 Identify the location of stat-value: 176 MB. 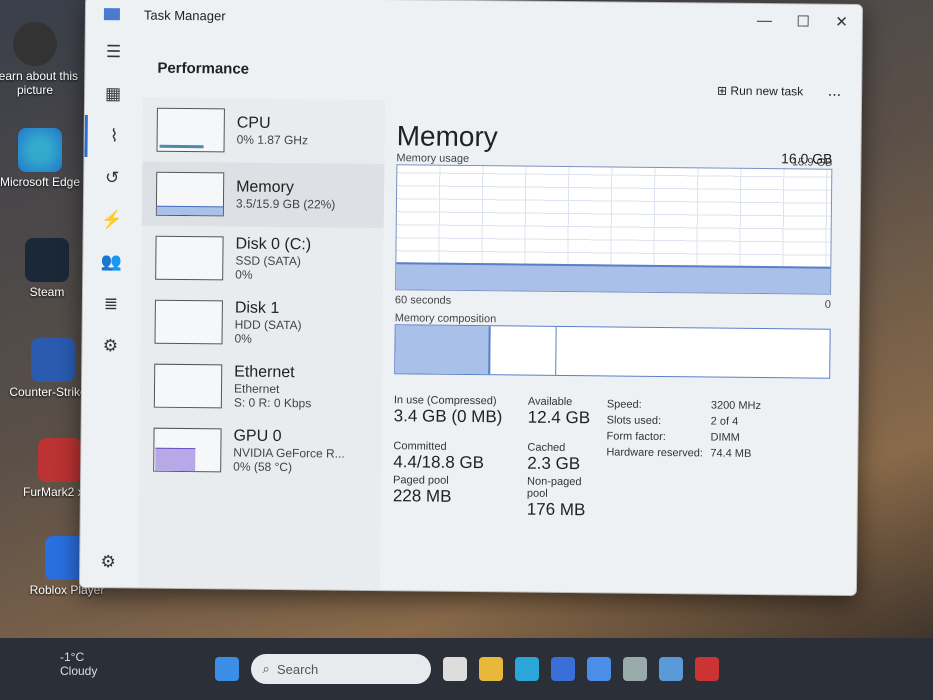
(556, 509).